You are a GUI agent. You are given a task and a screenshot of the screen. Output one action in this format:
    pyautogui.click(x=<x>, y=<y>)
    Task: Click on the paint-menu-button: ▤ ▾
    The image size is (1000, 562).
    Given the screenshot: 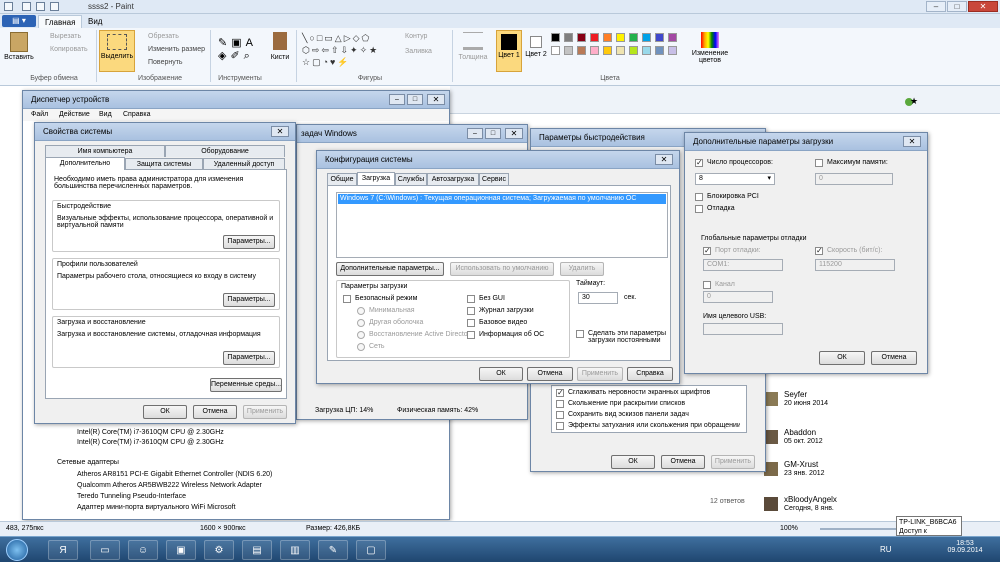 What is the action you would take?
    pyautogui.click(x=19, y=21)
    